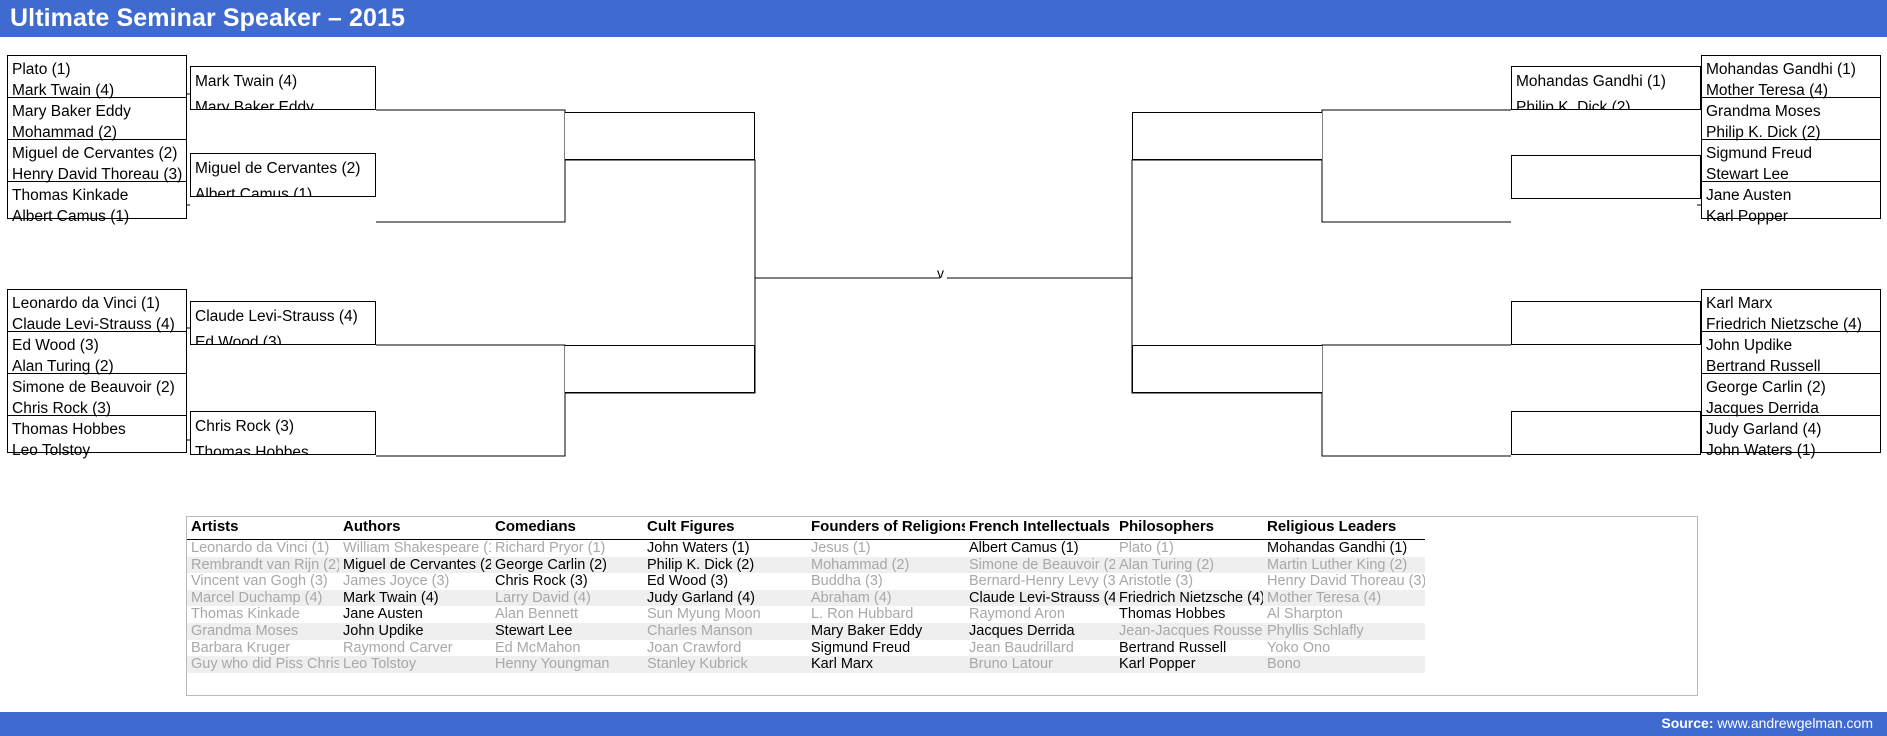 The height and width of the screenshot is (736, 1887). Describe the element at coordinates (1761, 451) in the screenshot. I see `bracket-entry: John Waters (1)` at that location.